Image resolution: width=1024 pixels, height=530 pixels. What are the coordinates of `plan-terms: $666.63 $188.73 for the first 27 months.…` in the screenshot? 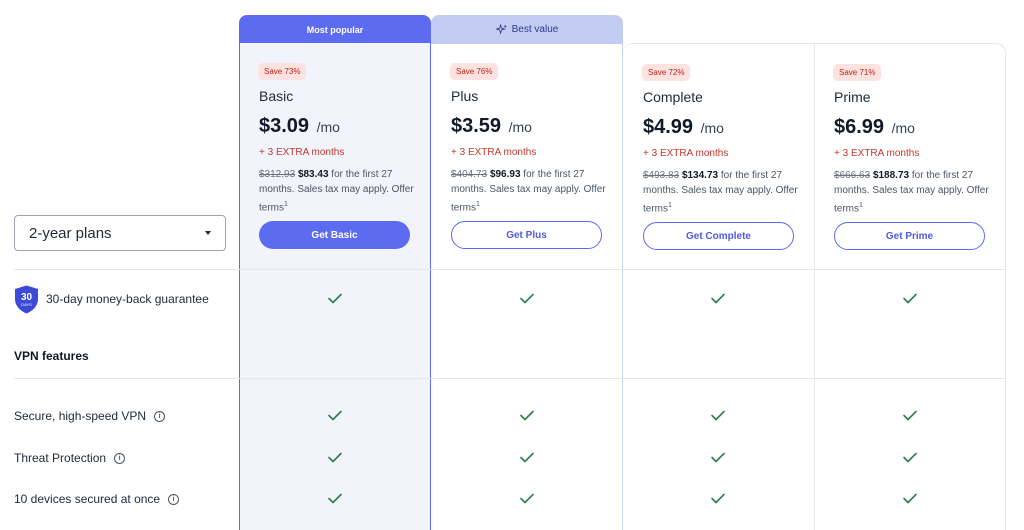 It's located at (911, 192).